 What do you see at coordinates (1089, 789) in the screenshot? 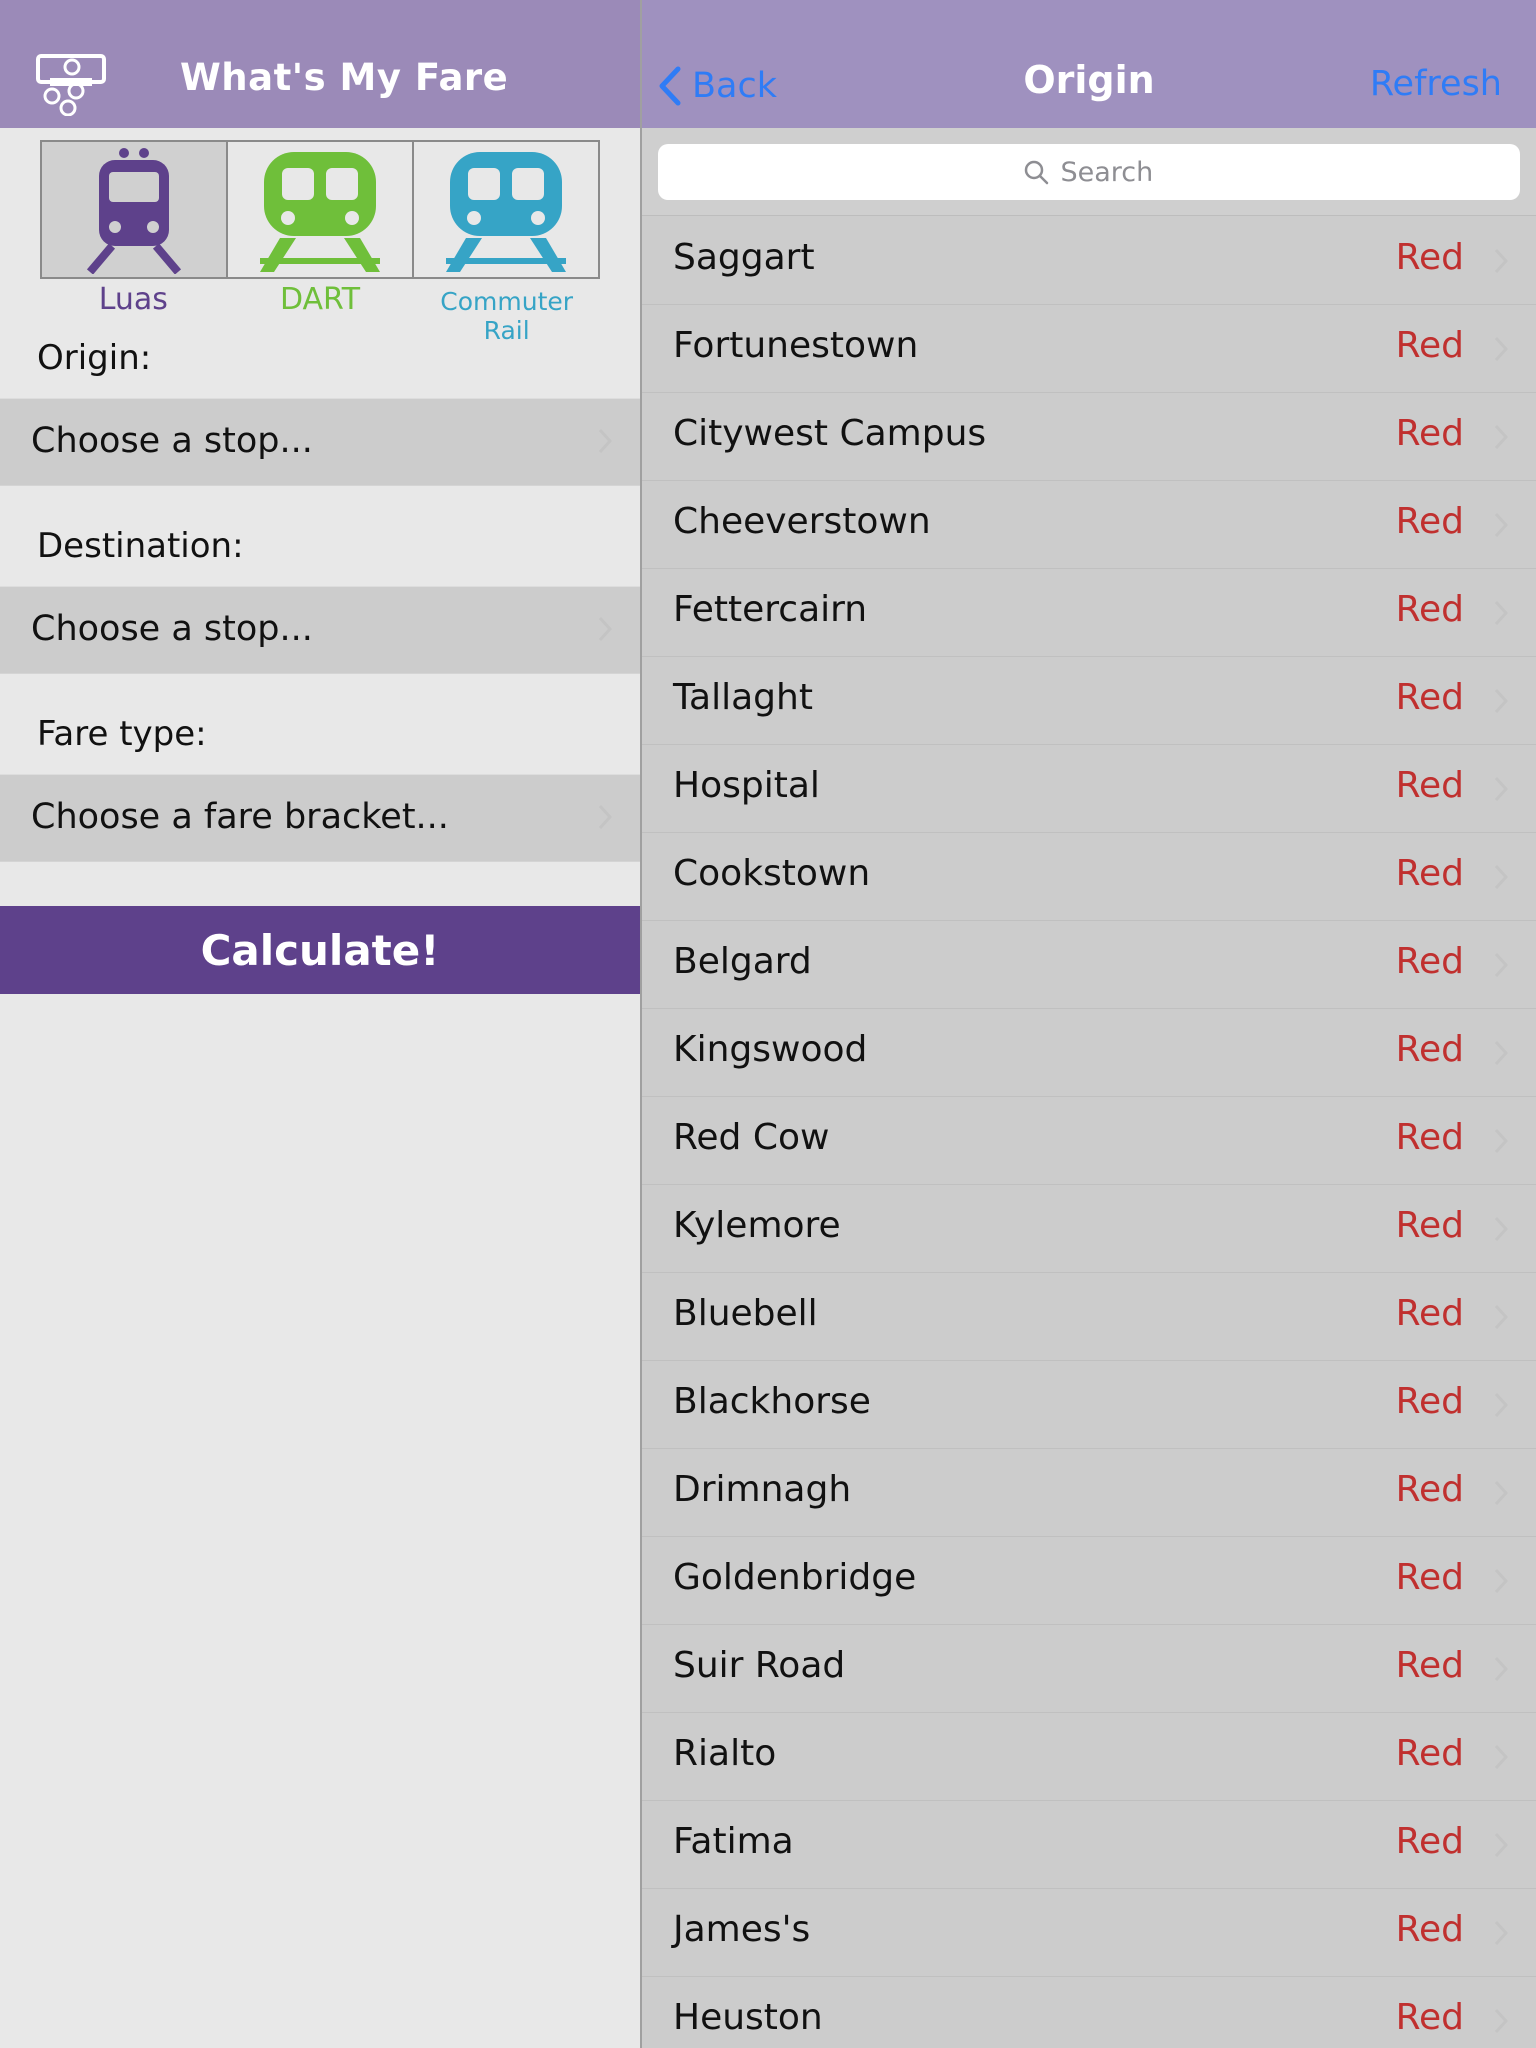
I see `stop-row: Hospital Red` at bounding box center [1089, 789].